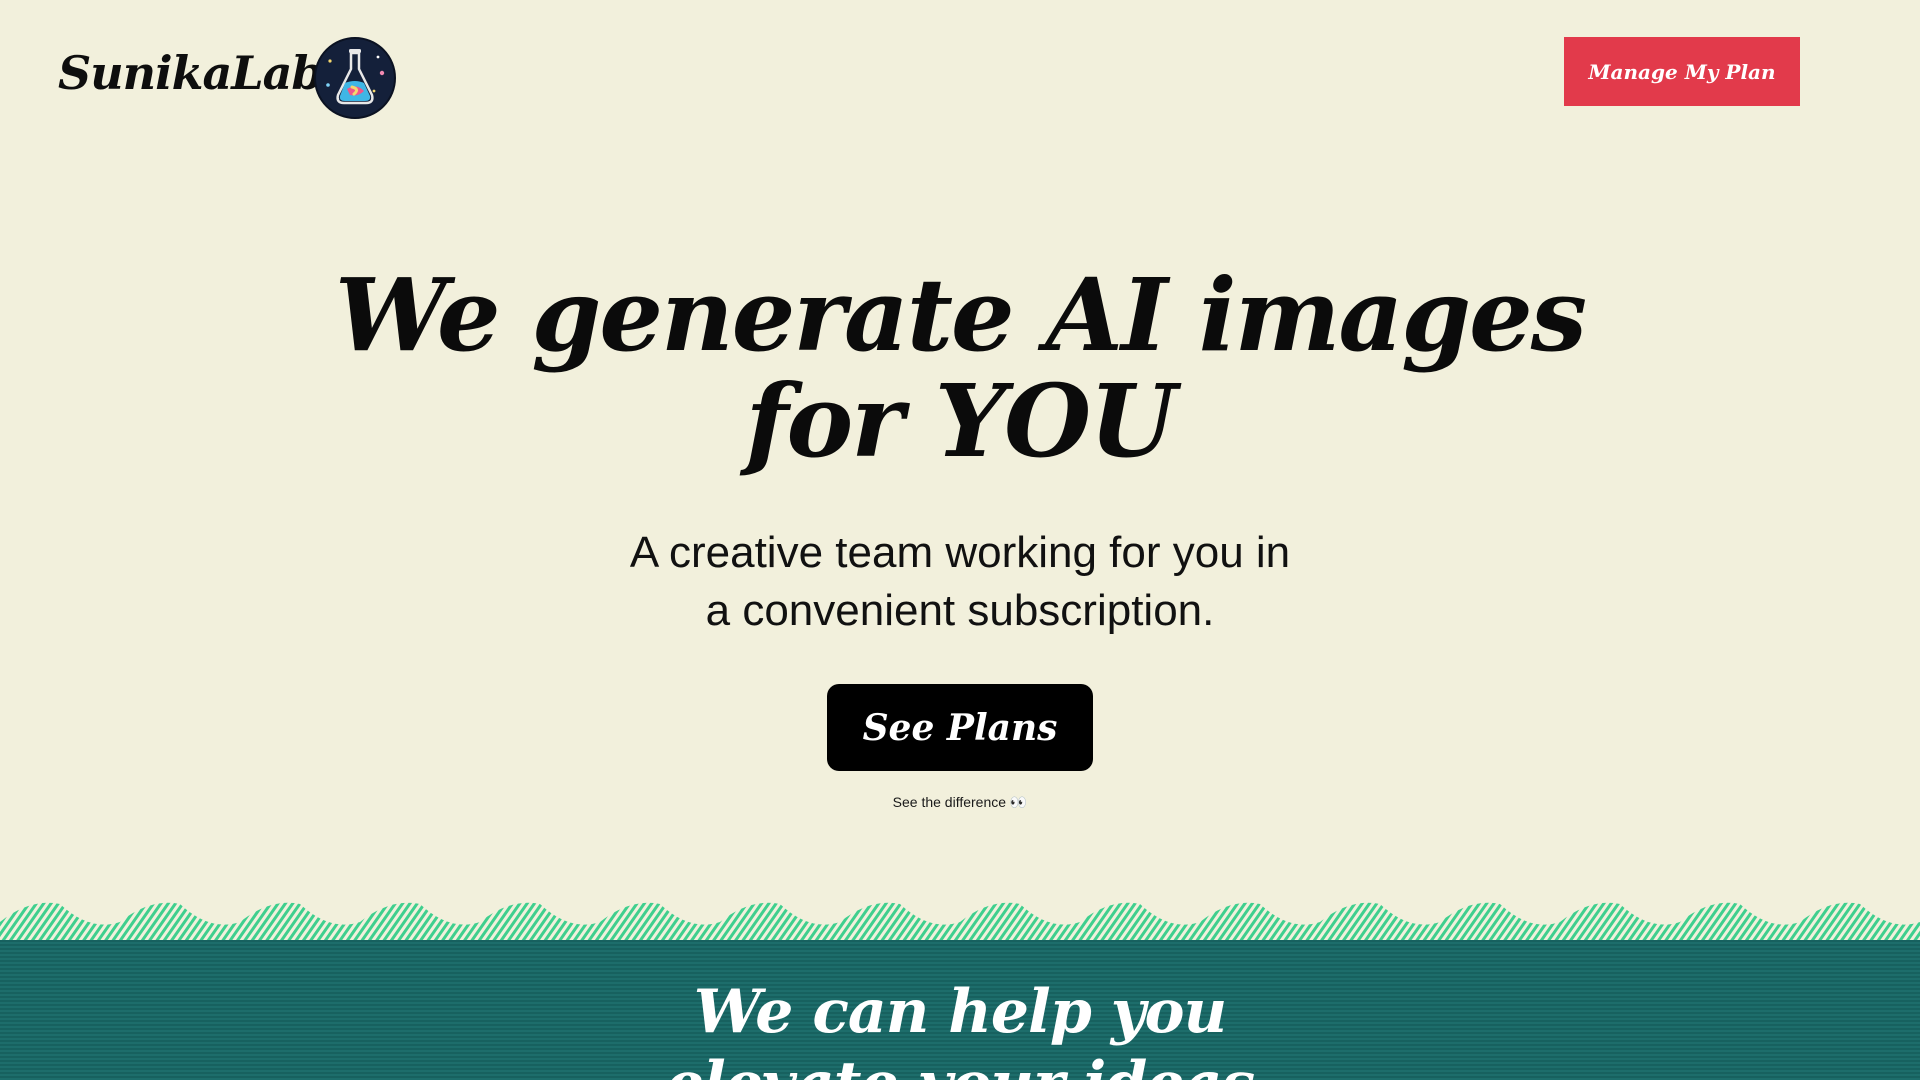 The height and width of the screenshot is (1080, 1920). Describe the element at coordinates (960, 802) in the screenshot. I see `see-difference-link: See the difference 👀` at that location.